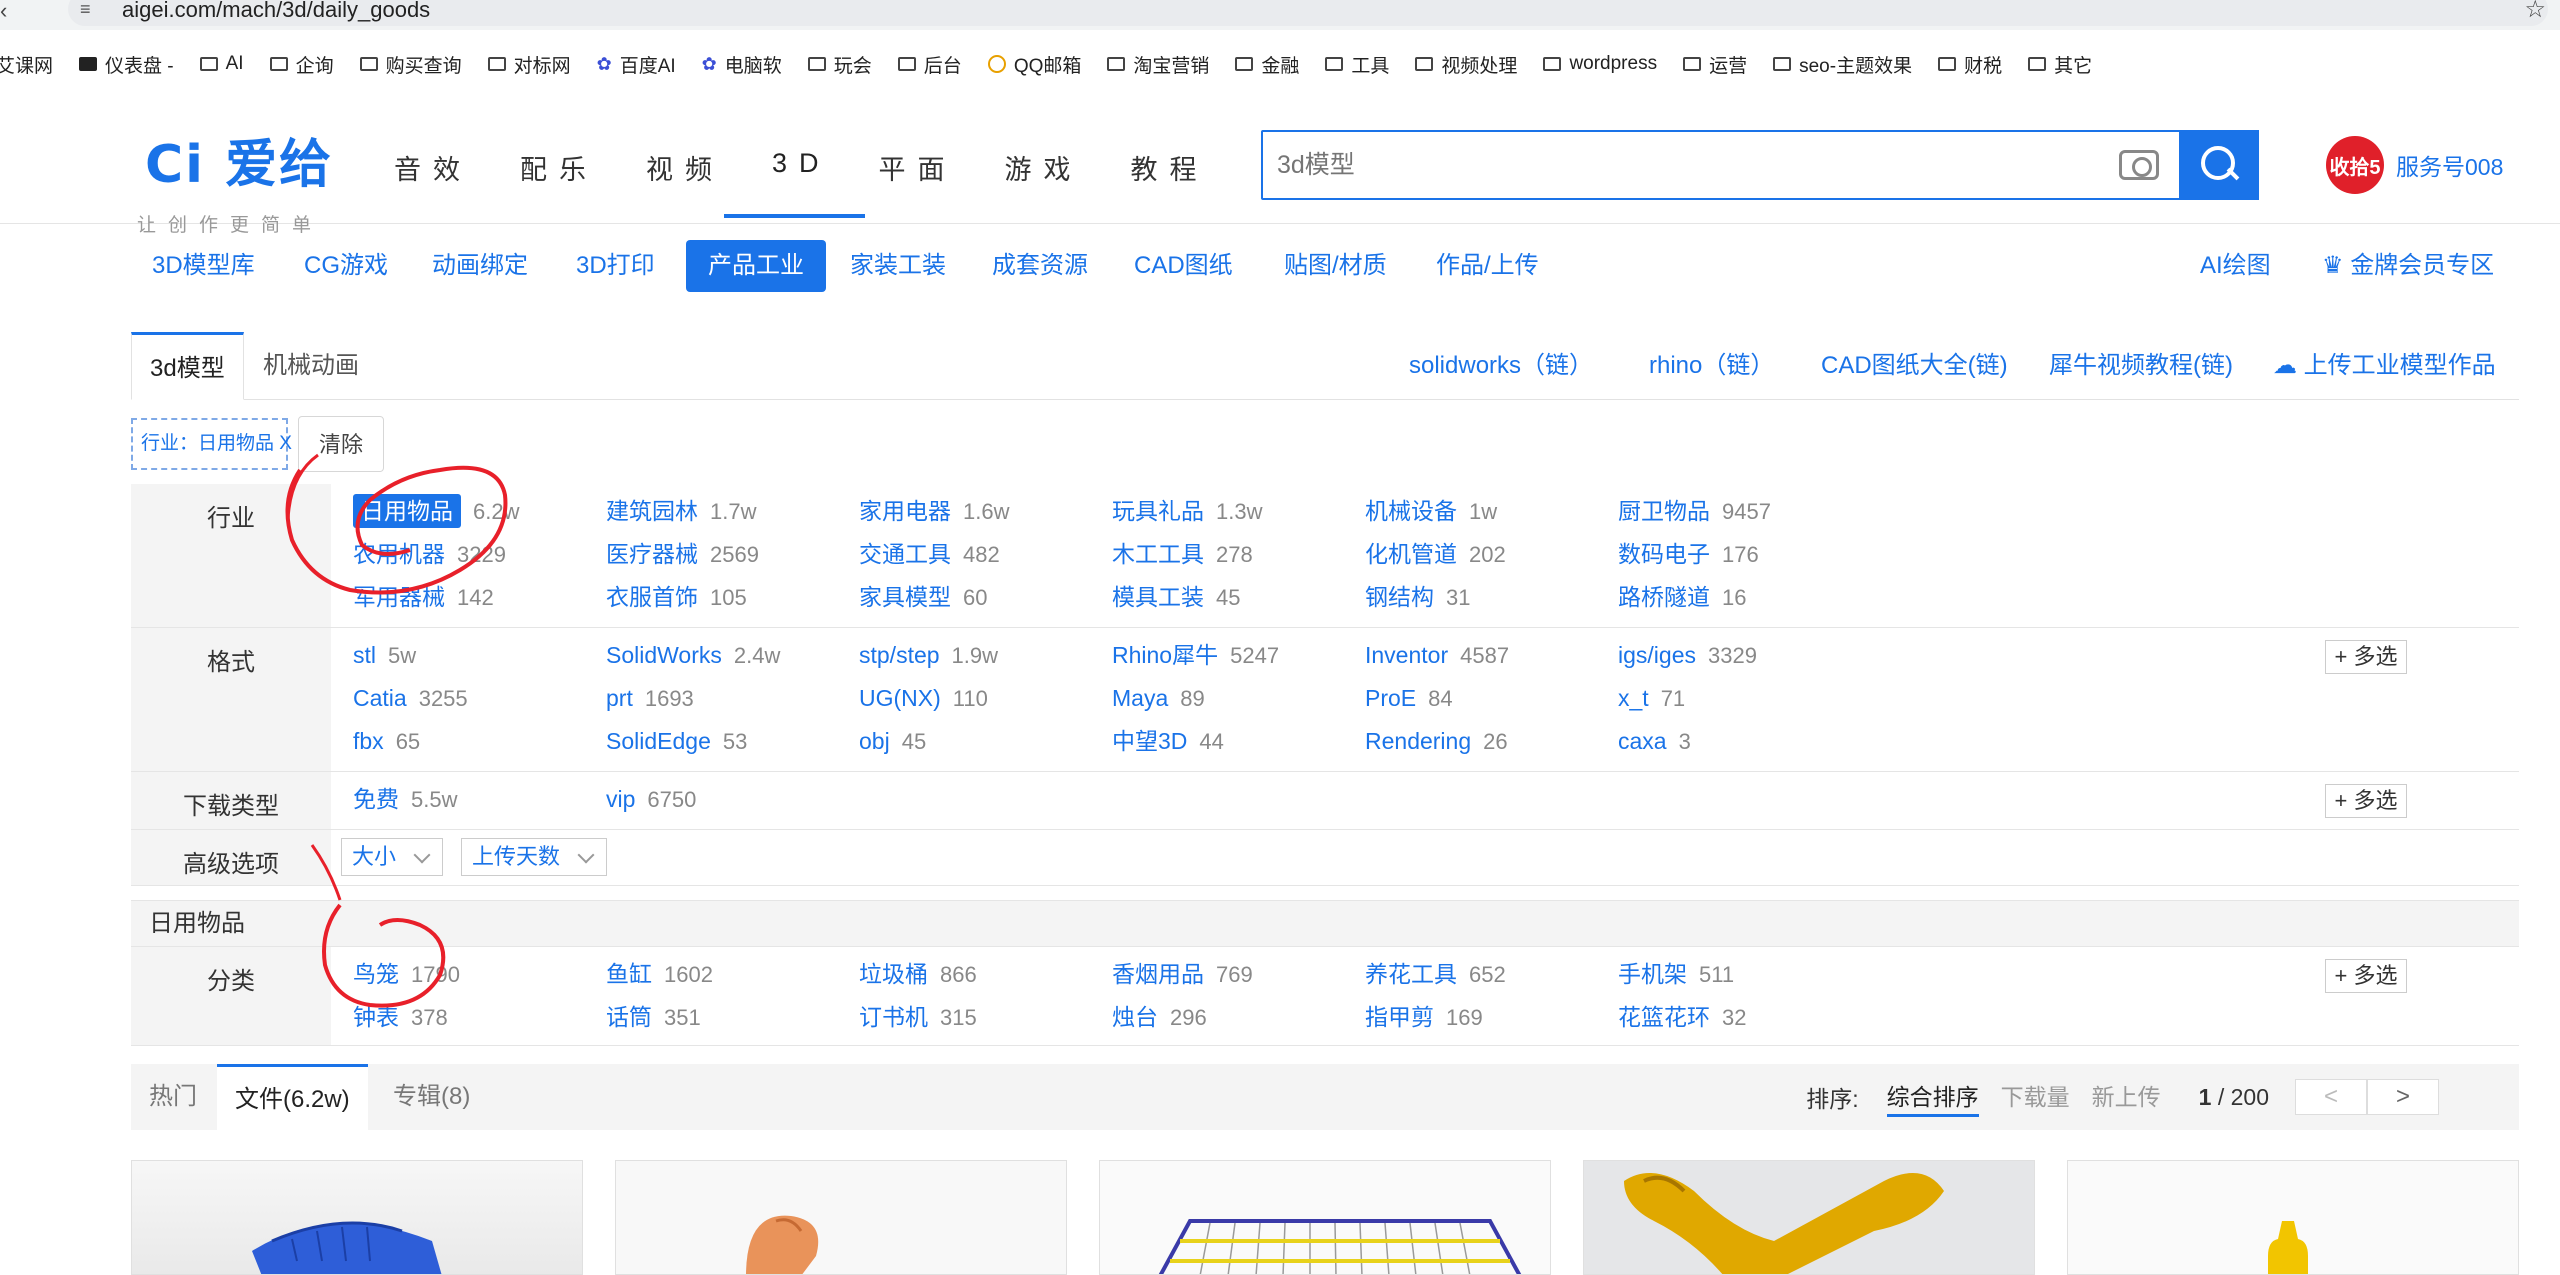  Describe the element at coordinates (685, 167) in the screenshot. I see `main-nav-item: 视频` at that location.